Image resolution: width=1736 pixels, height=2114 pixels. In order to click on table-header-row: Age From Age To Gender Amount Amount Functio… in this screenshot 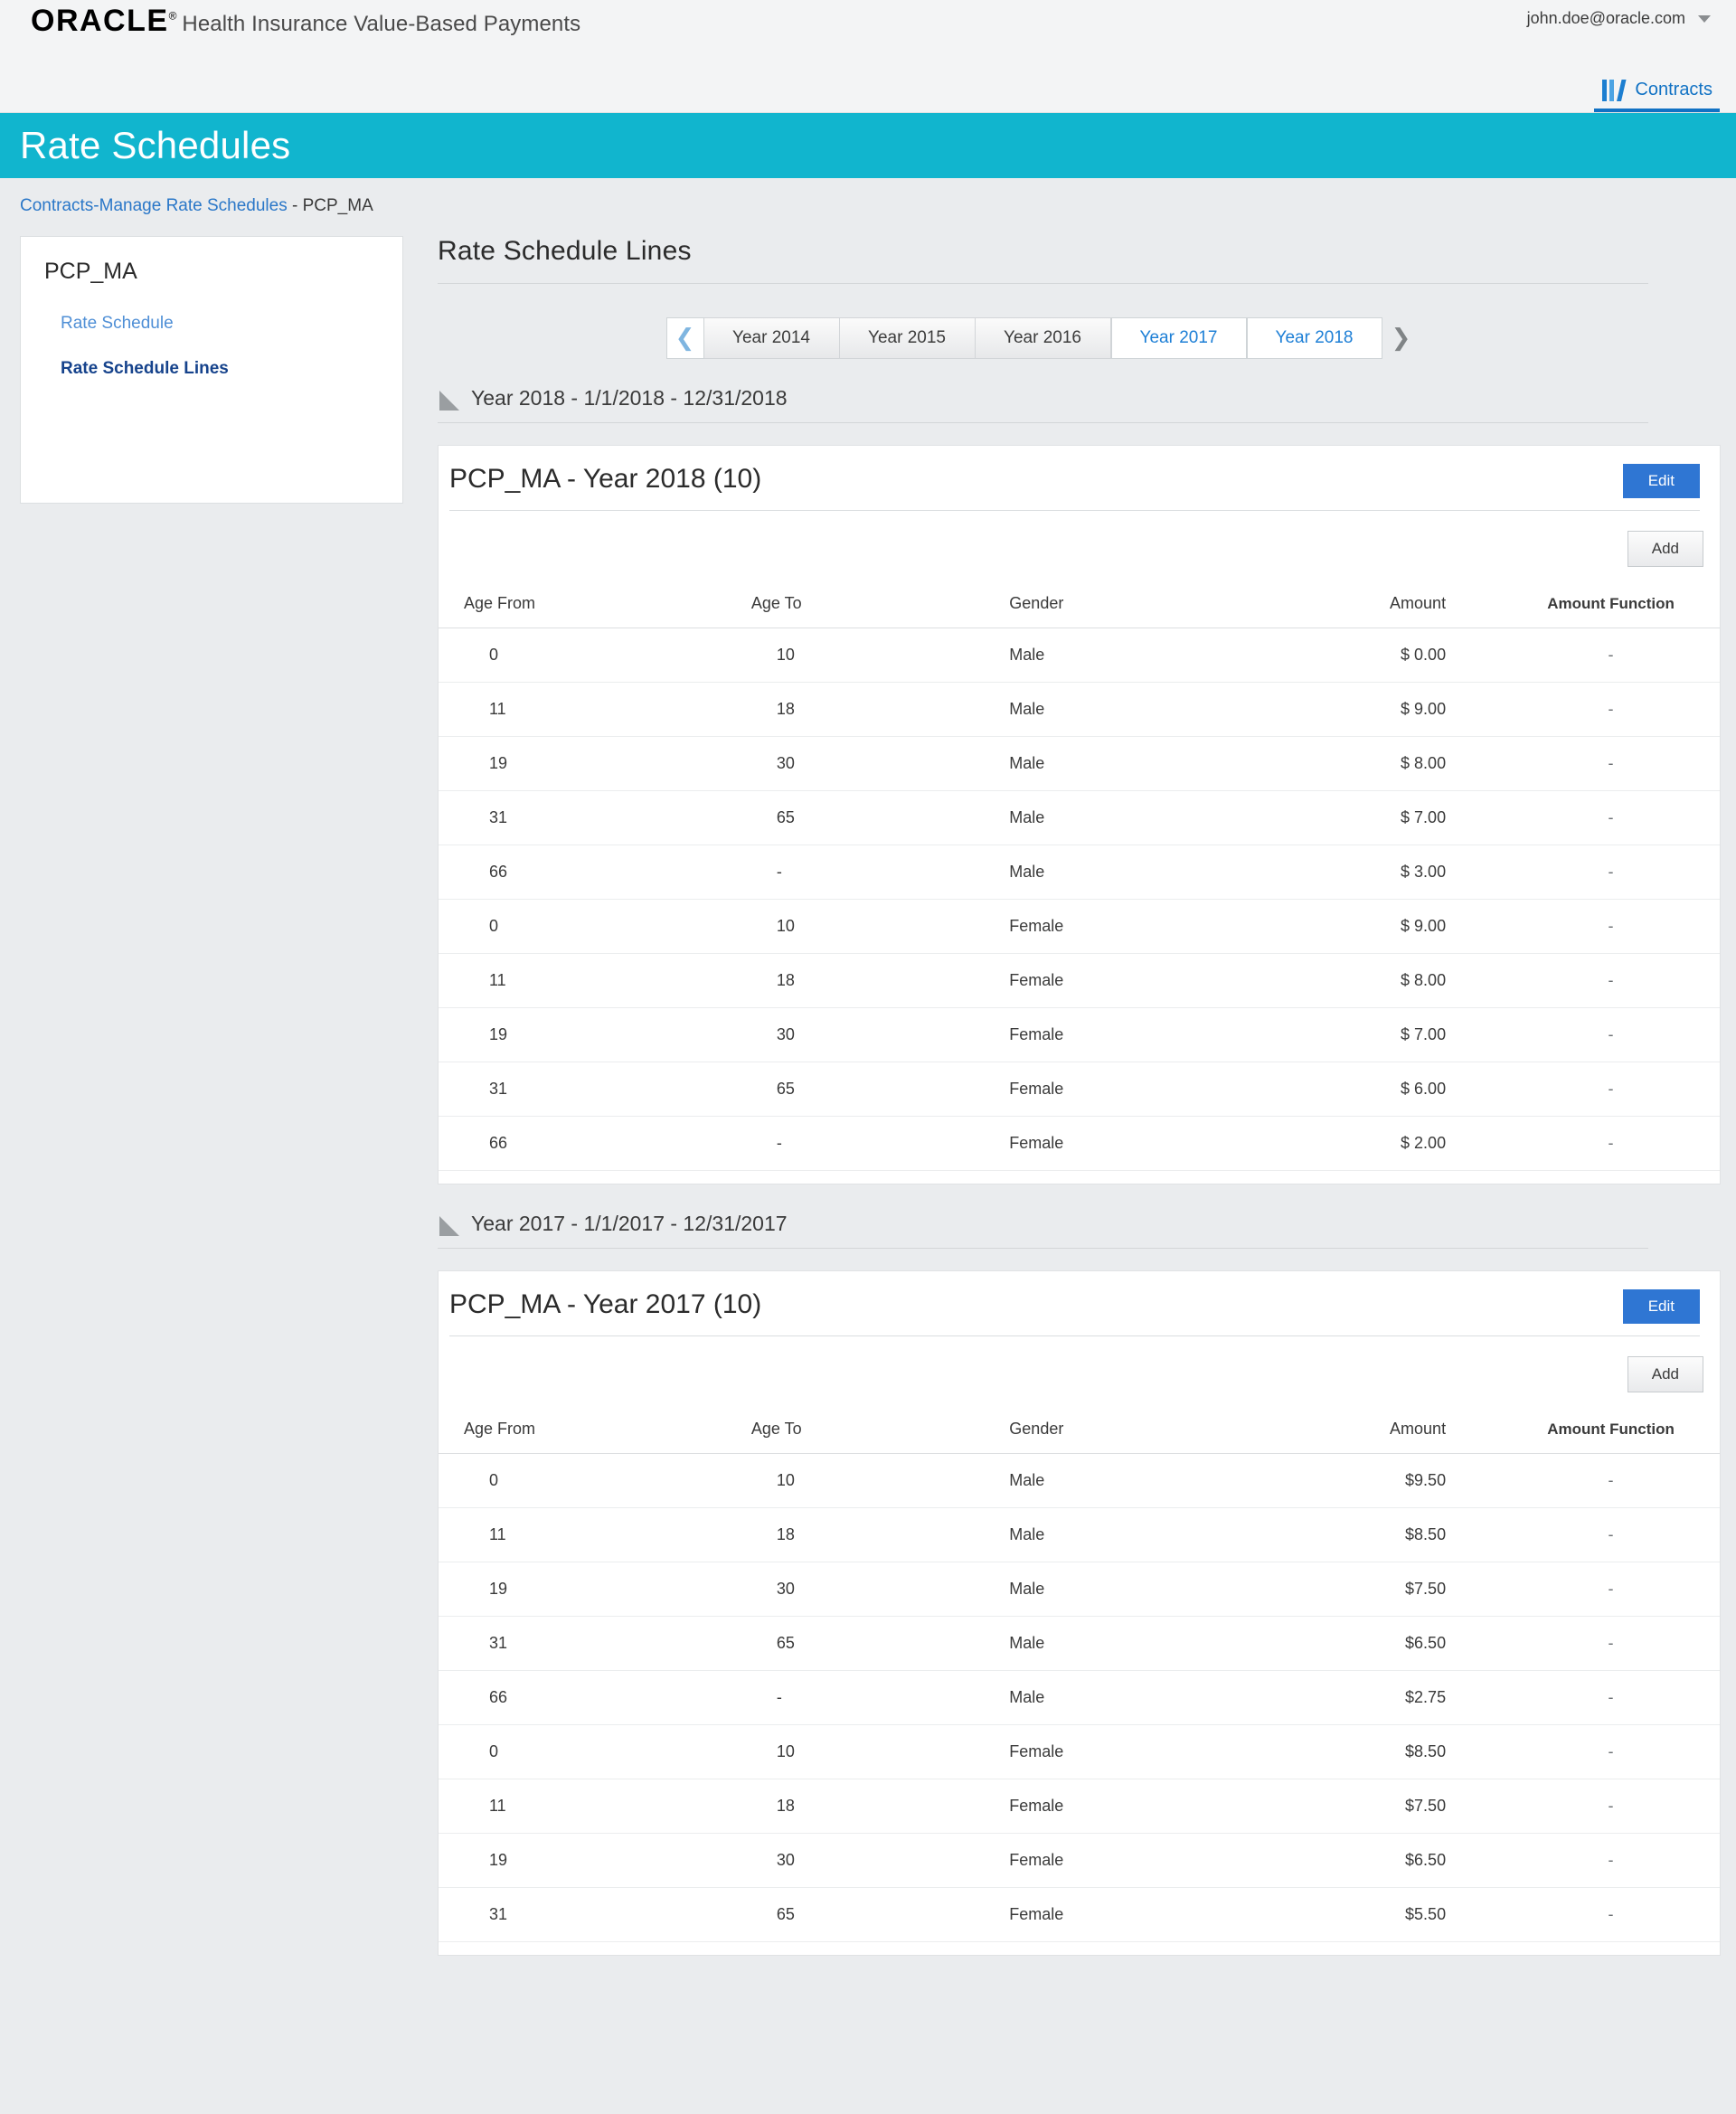, I will do `click(1080, 611)`.